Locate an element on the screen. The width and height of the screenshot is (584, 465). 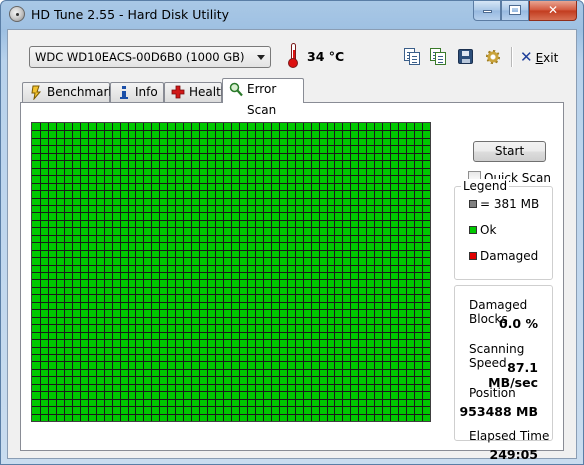
ok-swatch is located at coordinates (473, 230).